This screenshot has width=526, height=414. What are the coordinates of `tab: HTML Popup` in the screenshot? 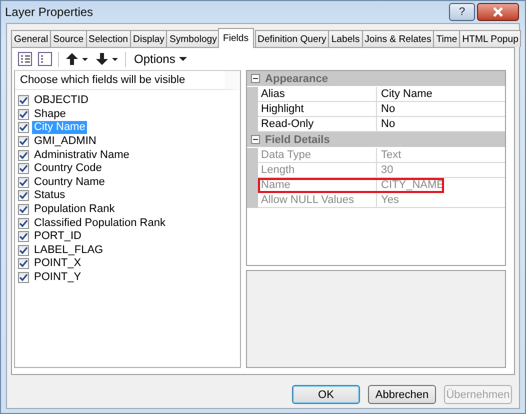 It's located at (490, 38).